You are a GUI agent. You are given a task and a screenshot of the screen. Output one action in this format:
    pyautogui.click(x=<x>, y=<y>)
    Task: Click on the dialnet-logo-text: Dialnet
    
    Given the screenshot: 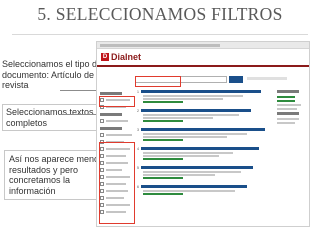 What is the action you would take?
    pyautogui.click(x=126, y=57)
    